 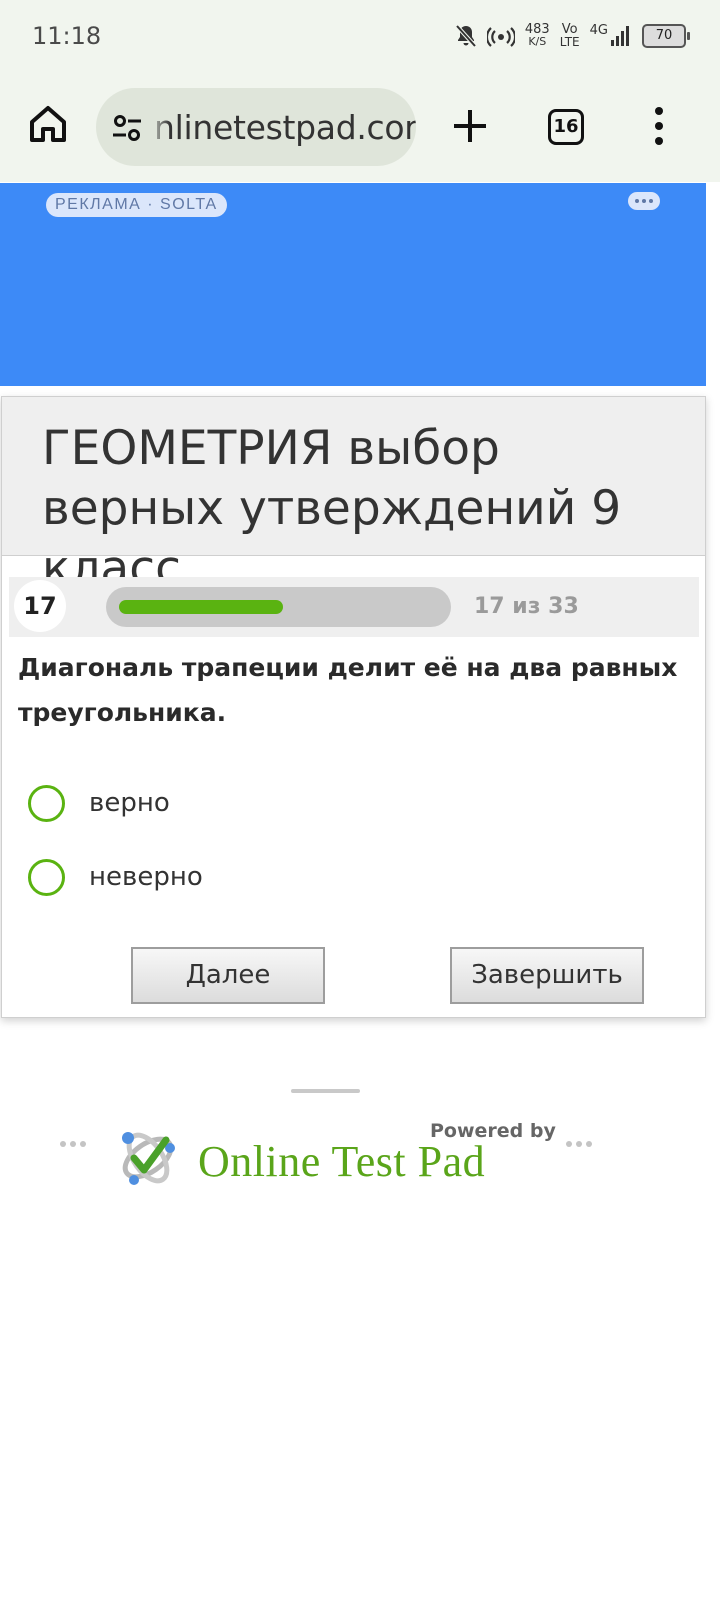 What do you see at coordinates (566, 127) in the screenshot?
I see `tabs-icon: 16` at bounding box center [566, 127].